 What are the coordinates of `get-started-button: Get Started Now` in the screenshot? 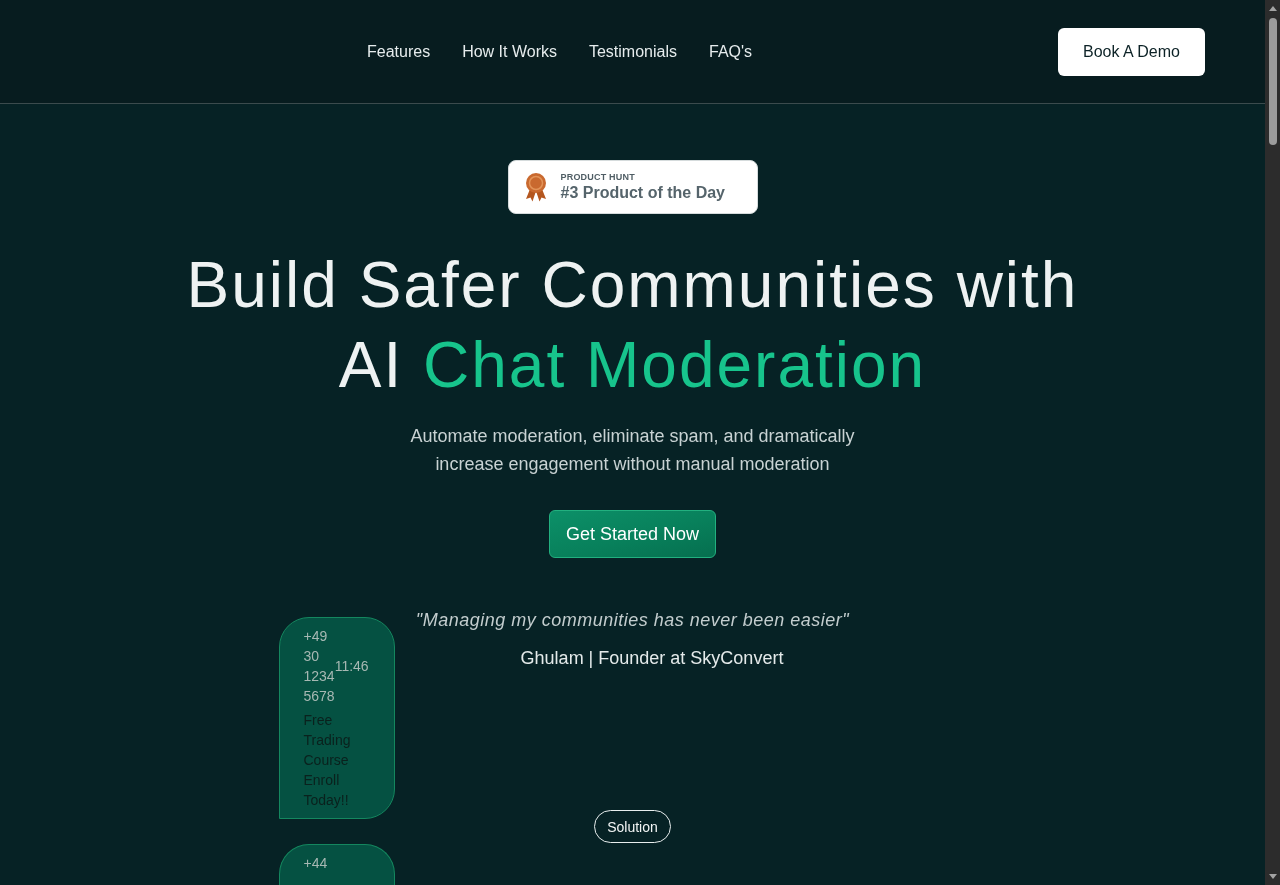 It's located at (632, 534).